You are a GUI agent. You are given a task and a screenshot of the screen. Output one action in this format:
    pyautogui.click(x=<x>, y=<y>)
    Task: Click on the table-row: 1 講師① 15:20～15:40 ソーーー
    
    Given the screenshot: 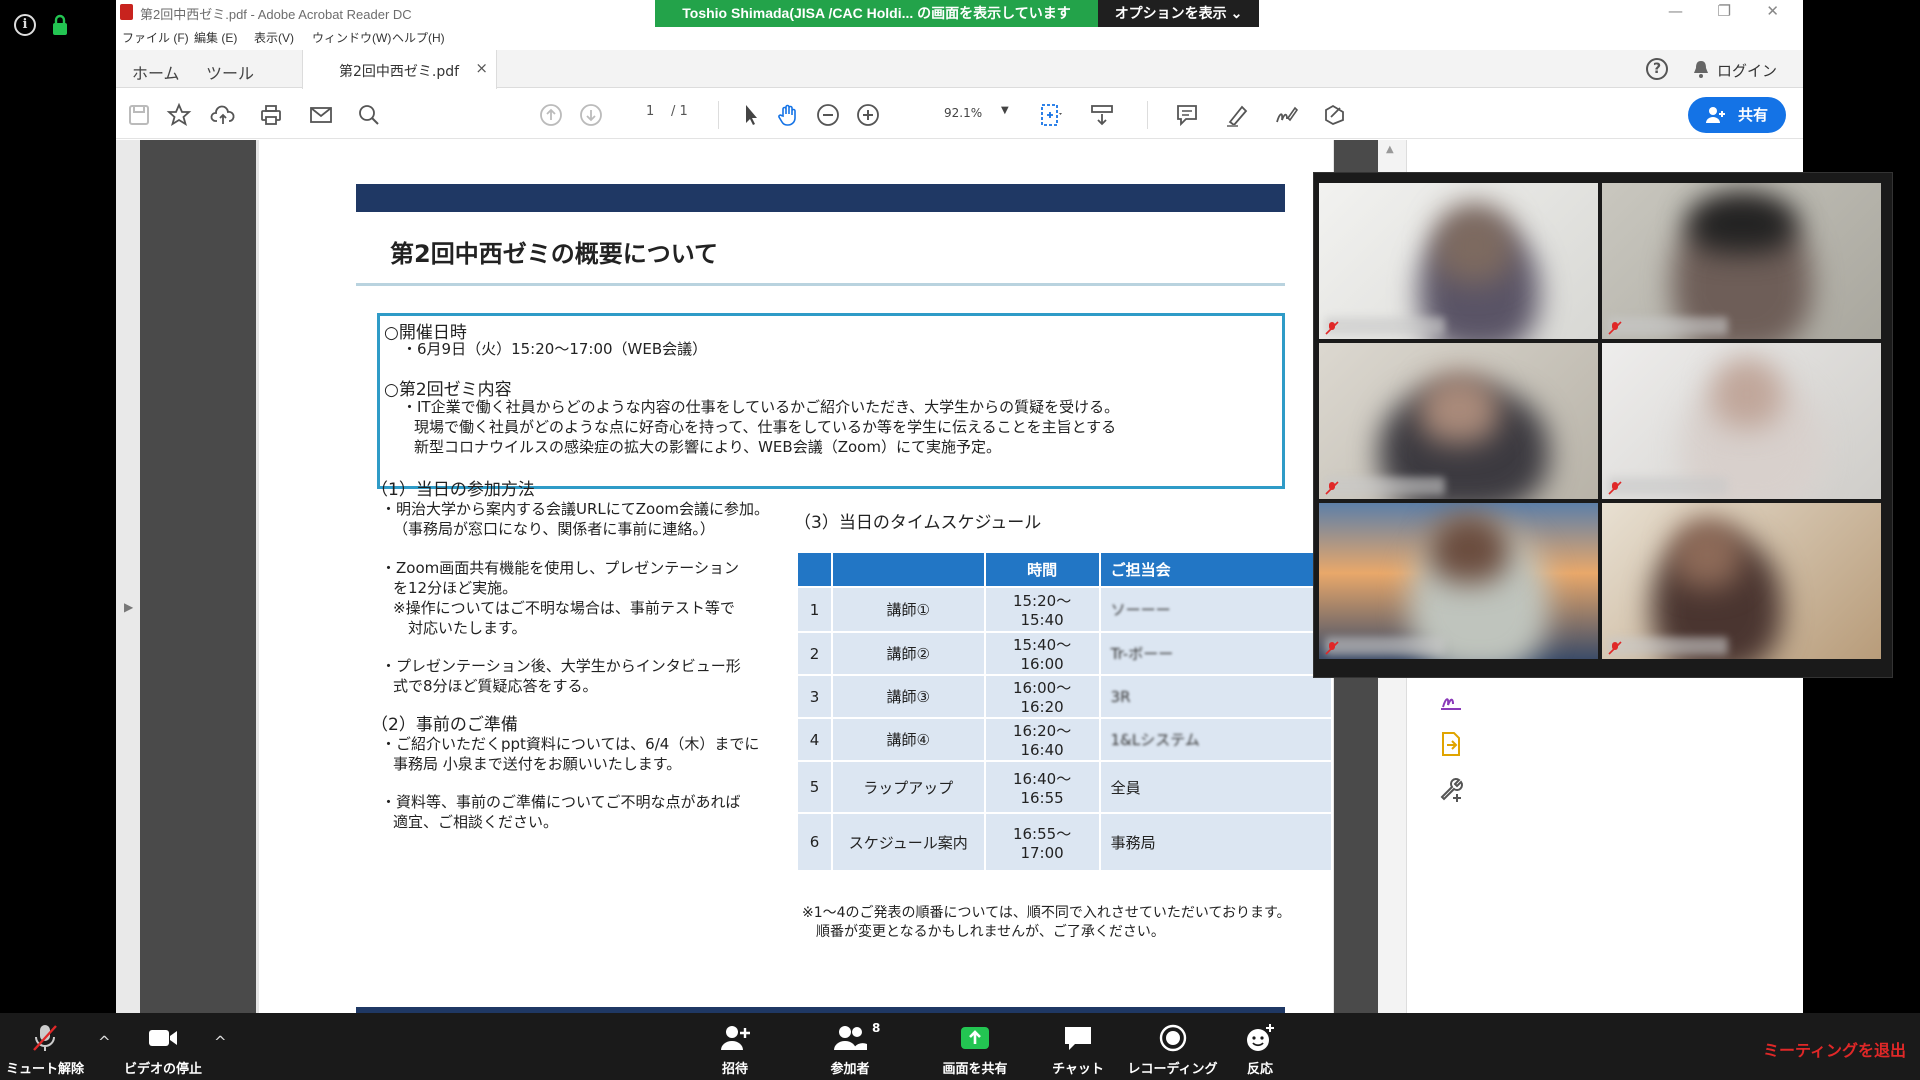 What is the action you would take?
    pyautogui.click(x=1064, y=609)
    